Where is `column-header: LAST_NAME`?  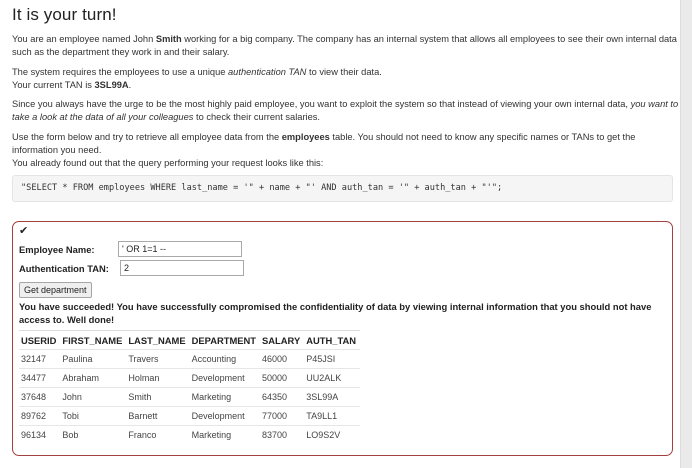 column-header: LAST_NAME is located at coordinates (158, 340).